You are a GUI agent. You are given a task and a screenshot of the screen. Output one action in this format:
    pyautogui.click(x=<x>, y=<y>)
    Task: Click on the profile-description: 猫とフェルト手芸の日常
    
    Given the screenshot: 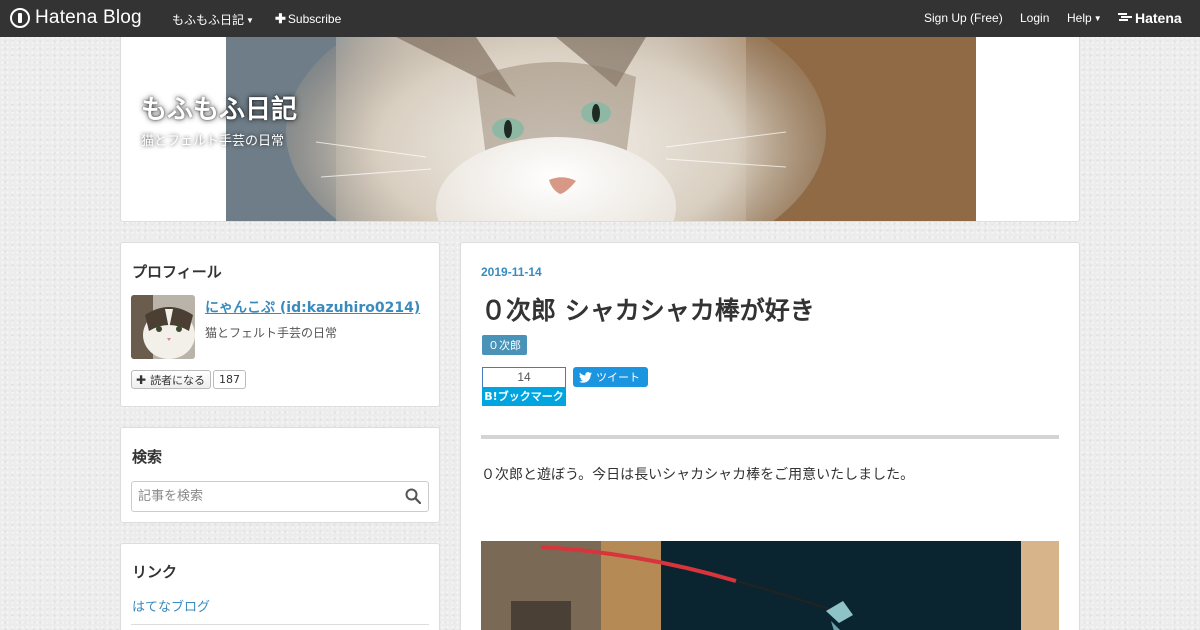 What is the action you would take?
    pyautogui.click(x=271, y=333)
    